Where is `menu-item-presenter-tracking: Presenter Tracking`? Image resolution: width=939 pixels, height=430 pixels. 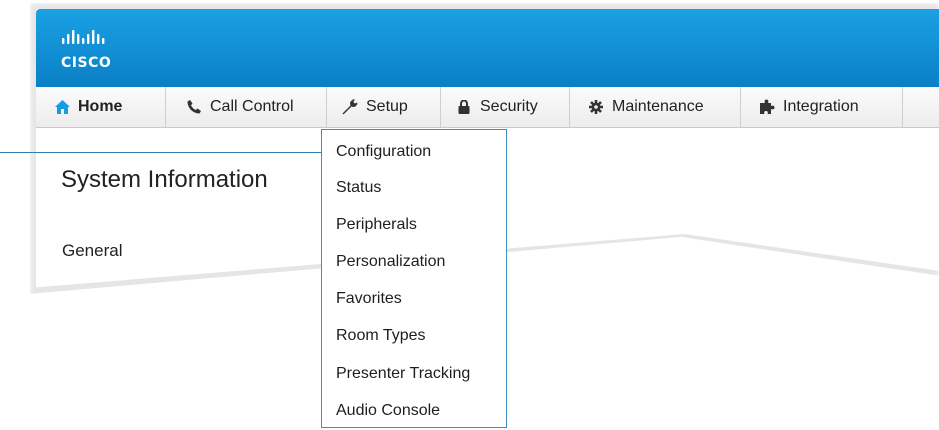
menu-item-presenter-tracking: Presenter Tracking is located at coordinates (403, 374).